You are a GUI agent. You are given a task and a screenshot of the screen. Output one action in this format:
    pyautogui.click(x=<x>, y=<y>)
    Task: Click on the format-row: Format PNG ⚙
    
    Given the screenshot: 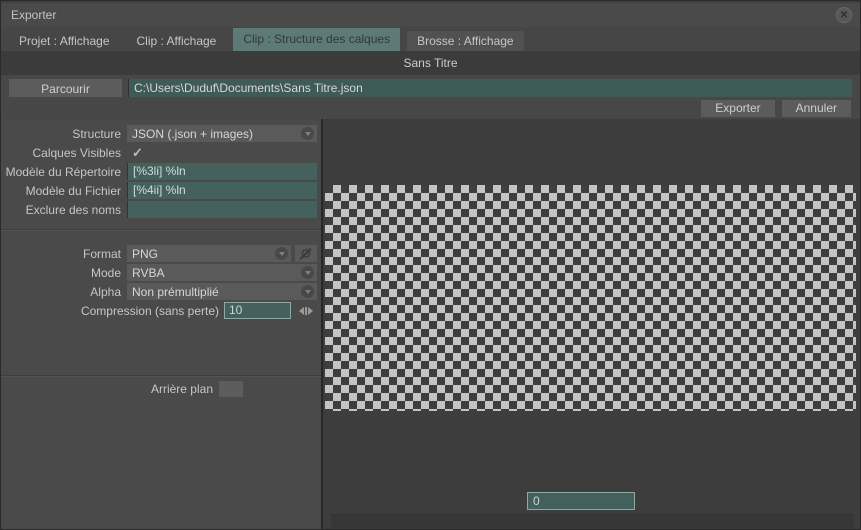 What is the action you would take?
    pyautogui.click(x=161, y=253)
    